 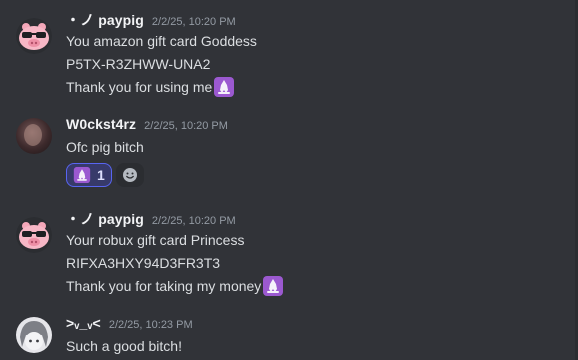 I want to click on message-text: P5TX-R3ZHWW-UNA2, so click(x=138, y=64).